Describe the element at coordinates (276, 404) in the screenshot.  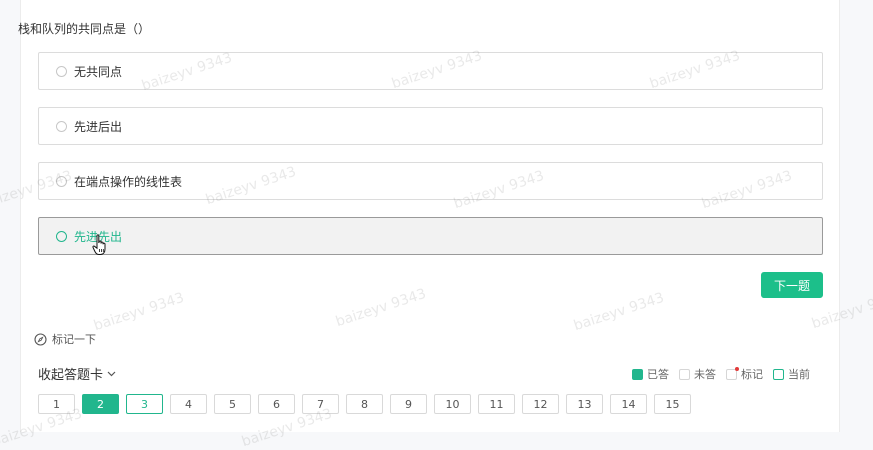
I see `question-card-6: 6` at that location.